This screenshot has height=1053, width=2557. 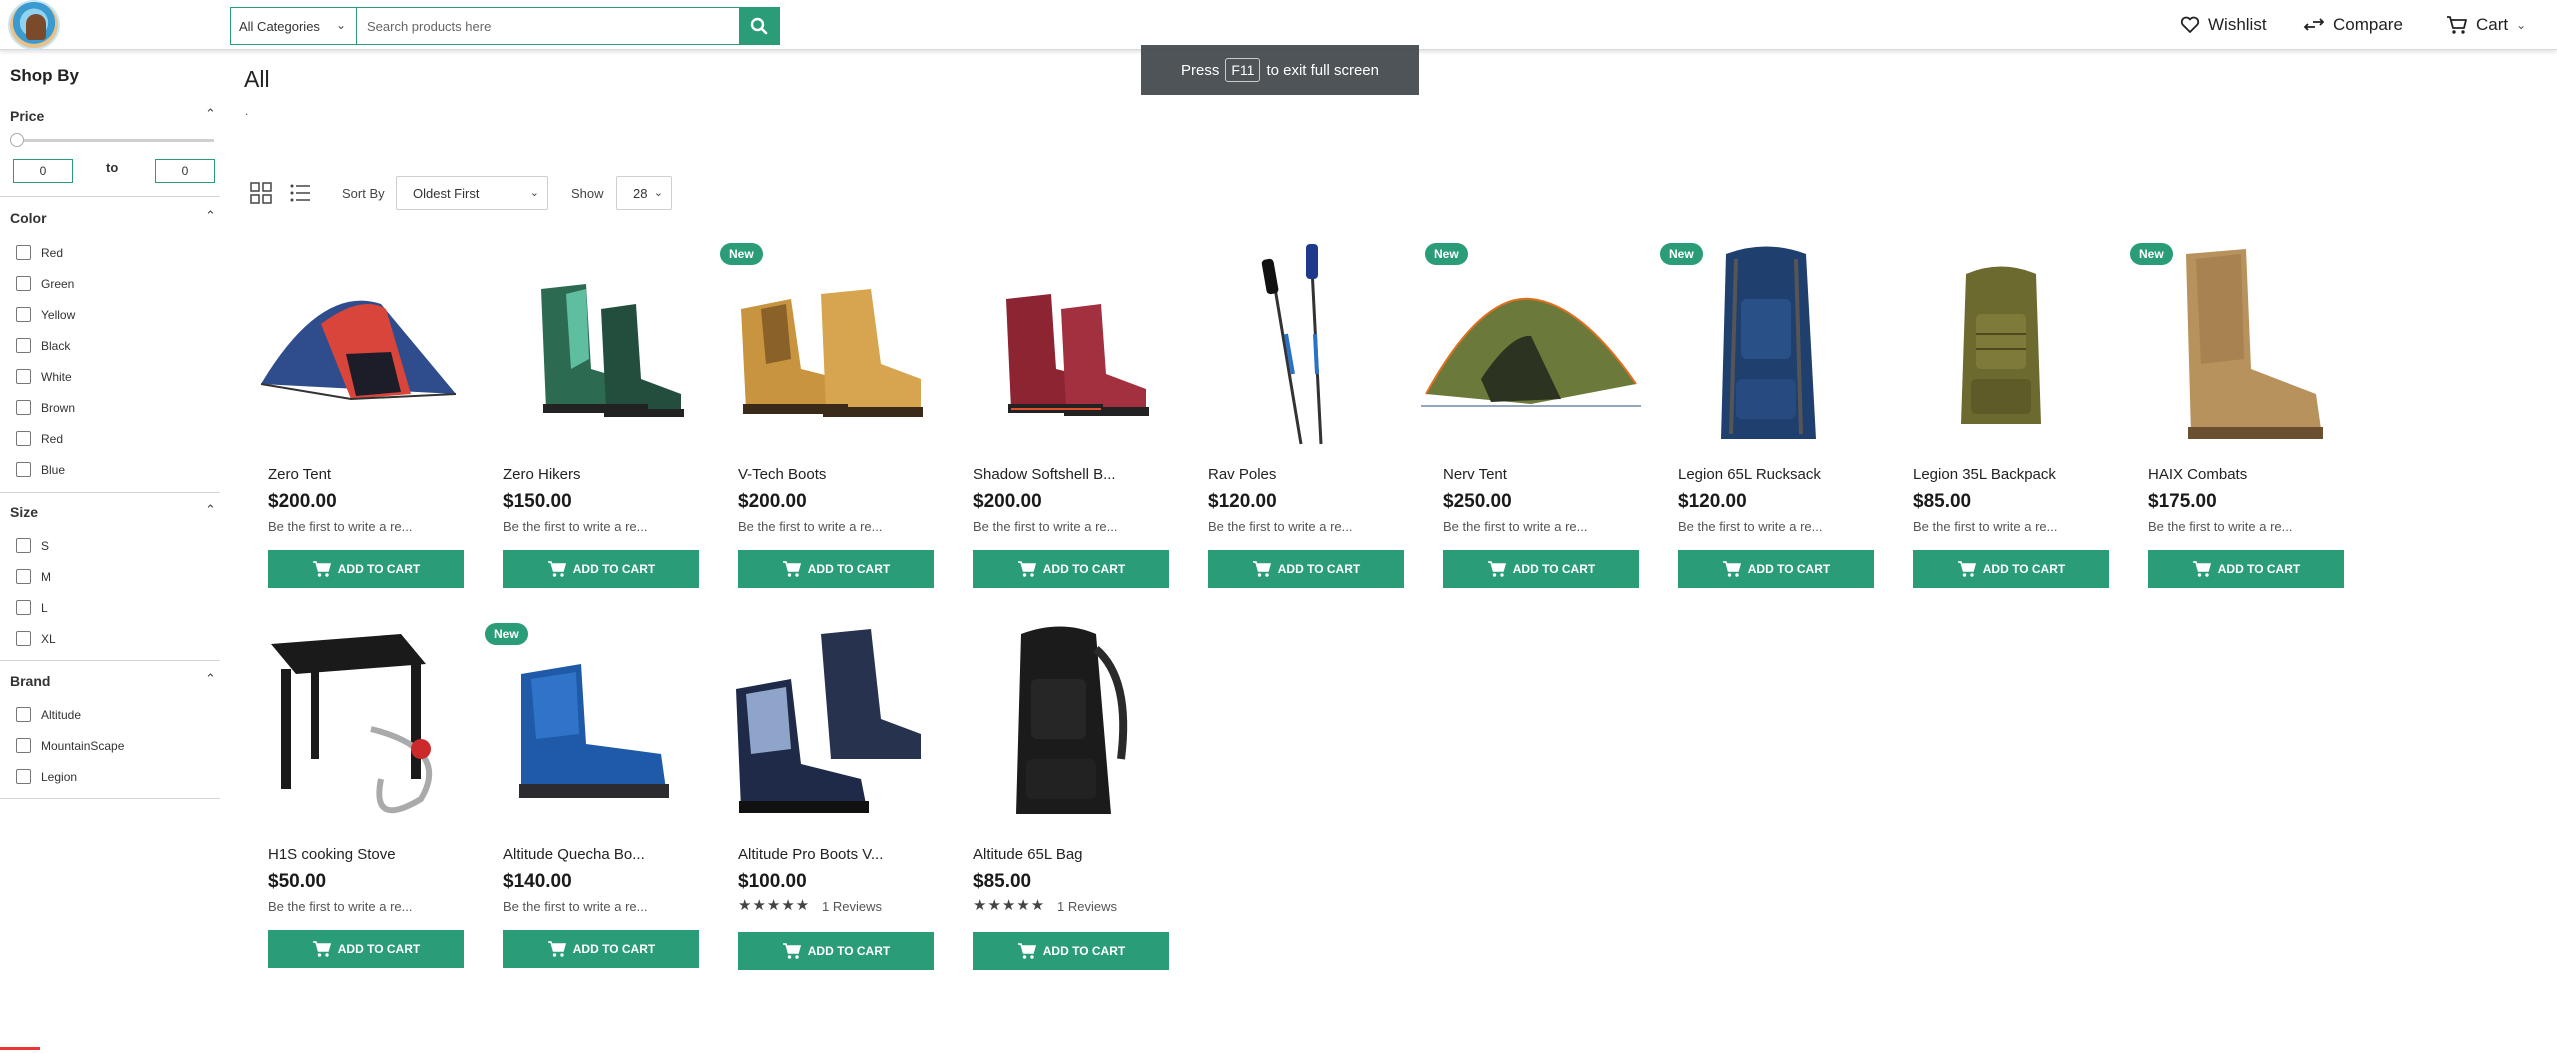 I want to click on product-name: Altitude 65L Bag, so click(x=1028, y=854).